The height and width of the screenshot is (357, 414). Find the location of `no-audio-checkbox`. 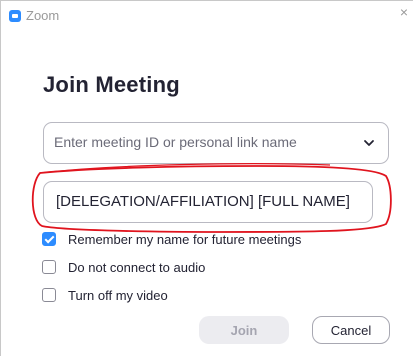

no-audio-checkbox is located at coordinates (49, 267).